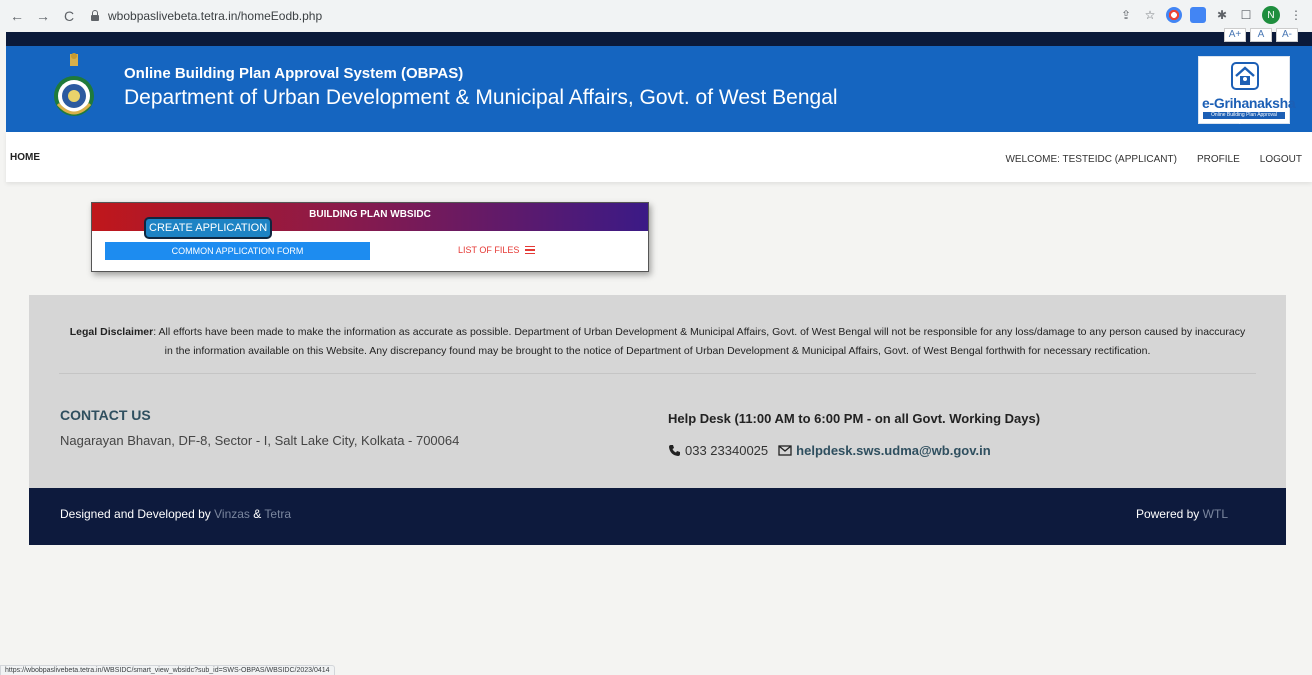  I want to click on list-of-files-label: LIST OF FILES, so click(489, 250).